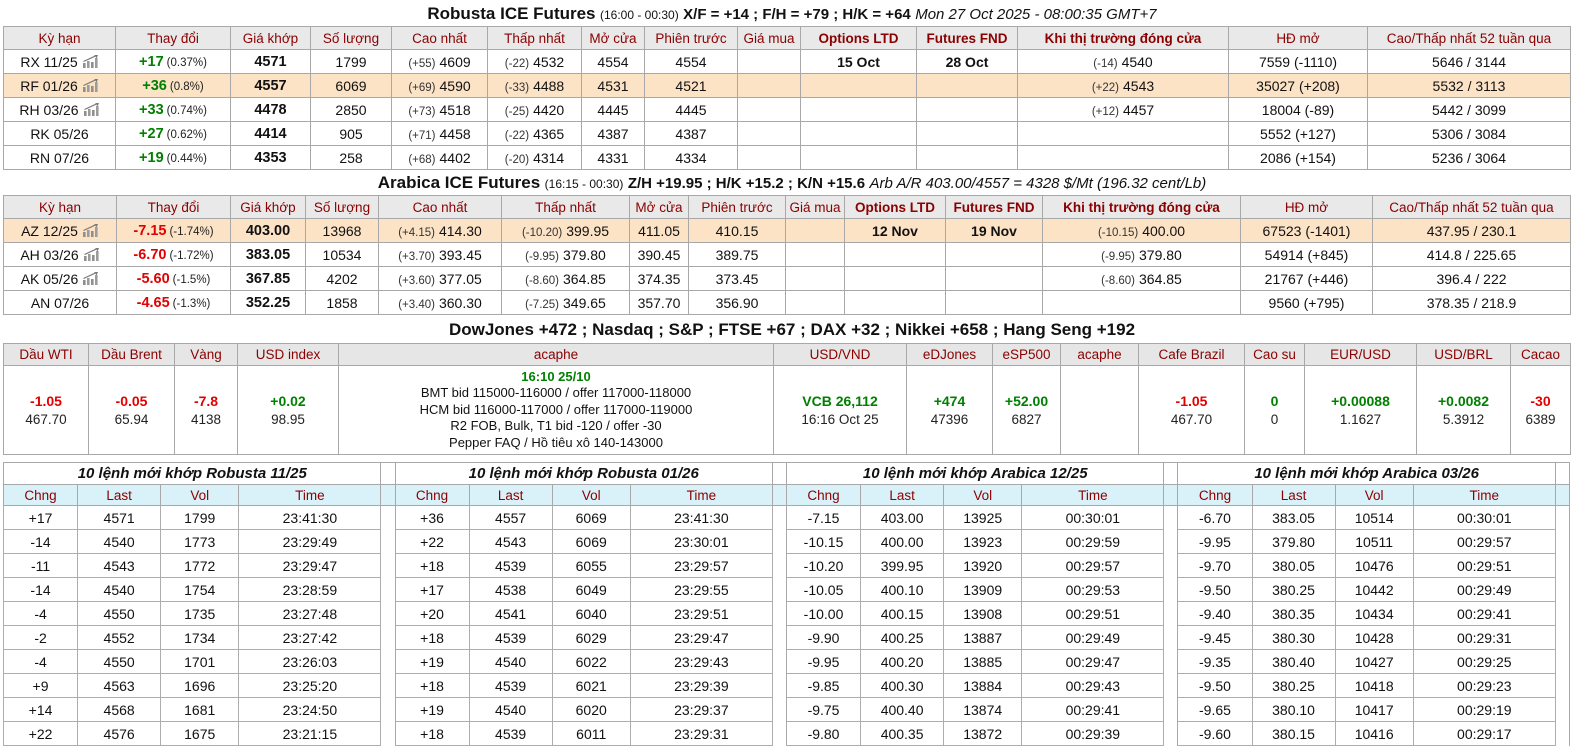 This screenshot has width=1585, height=750. What do you see at coordinates (1274, 401) in the screenshot?
I see `market-change: 0` at bounding box center [1274, 401].